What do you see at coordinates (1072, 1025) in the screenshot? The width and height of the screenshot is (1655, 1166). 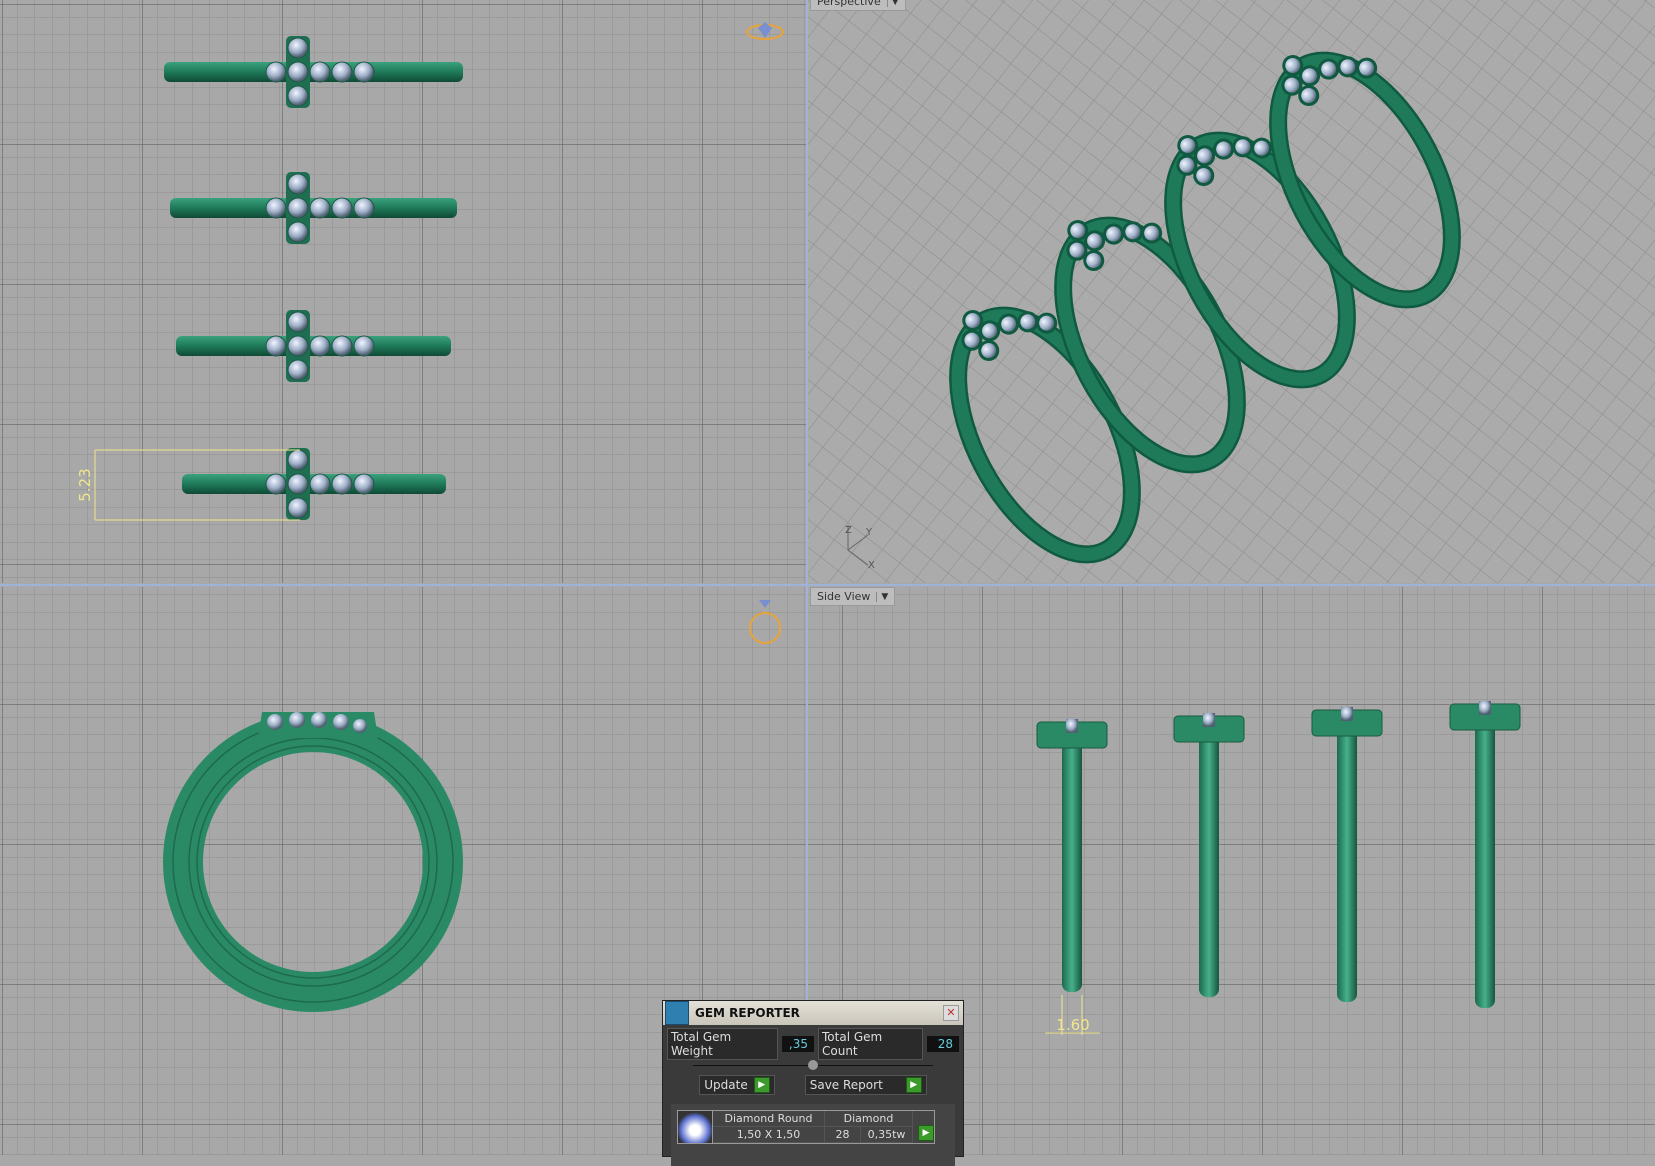 I see `width-dimension: 1.60` at bounding box center [1072, 1025].